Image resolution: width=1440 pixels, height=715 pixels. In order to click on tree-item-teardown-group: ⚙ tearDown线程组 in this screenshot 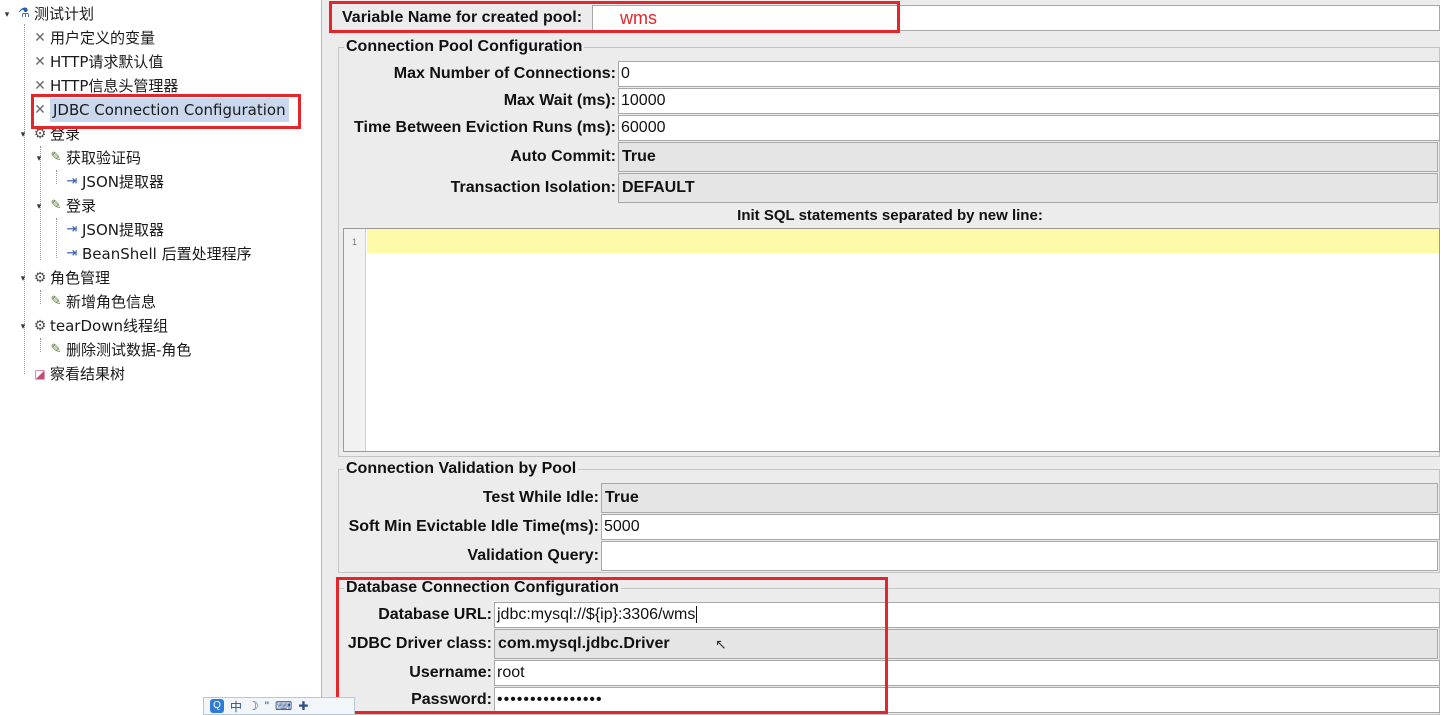, I will do `click(100, 326)`.